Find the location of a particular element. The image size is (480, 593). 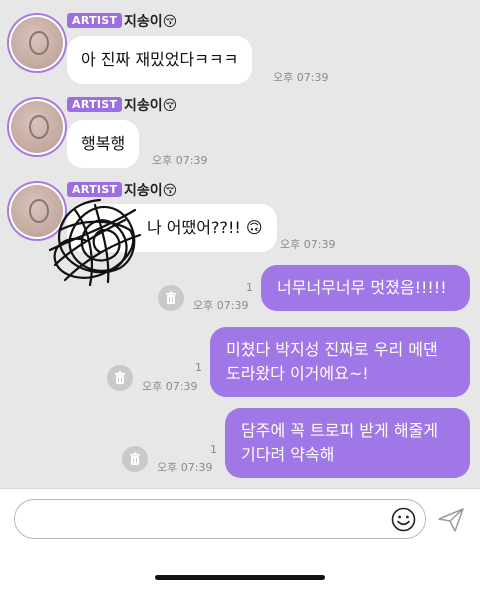

message-bubble-outgoing: 너무너무너무 멋졌음!!!!! is located at coordinates (365, 288).